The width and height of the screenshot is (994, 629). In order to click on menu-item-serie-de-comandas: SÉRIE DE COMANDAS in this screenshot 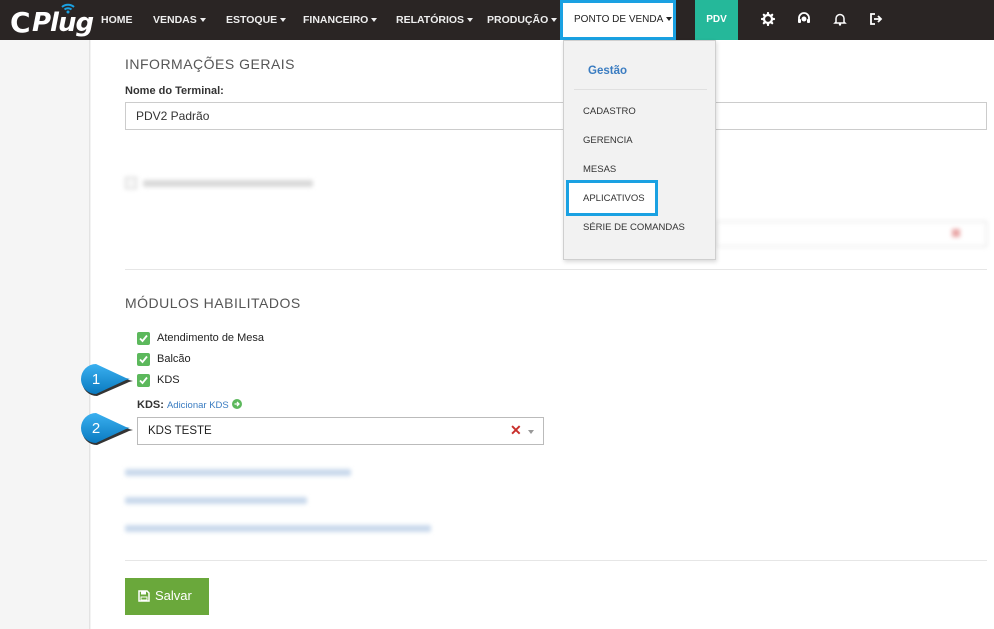, I will do `click(634, 227)`.